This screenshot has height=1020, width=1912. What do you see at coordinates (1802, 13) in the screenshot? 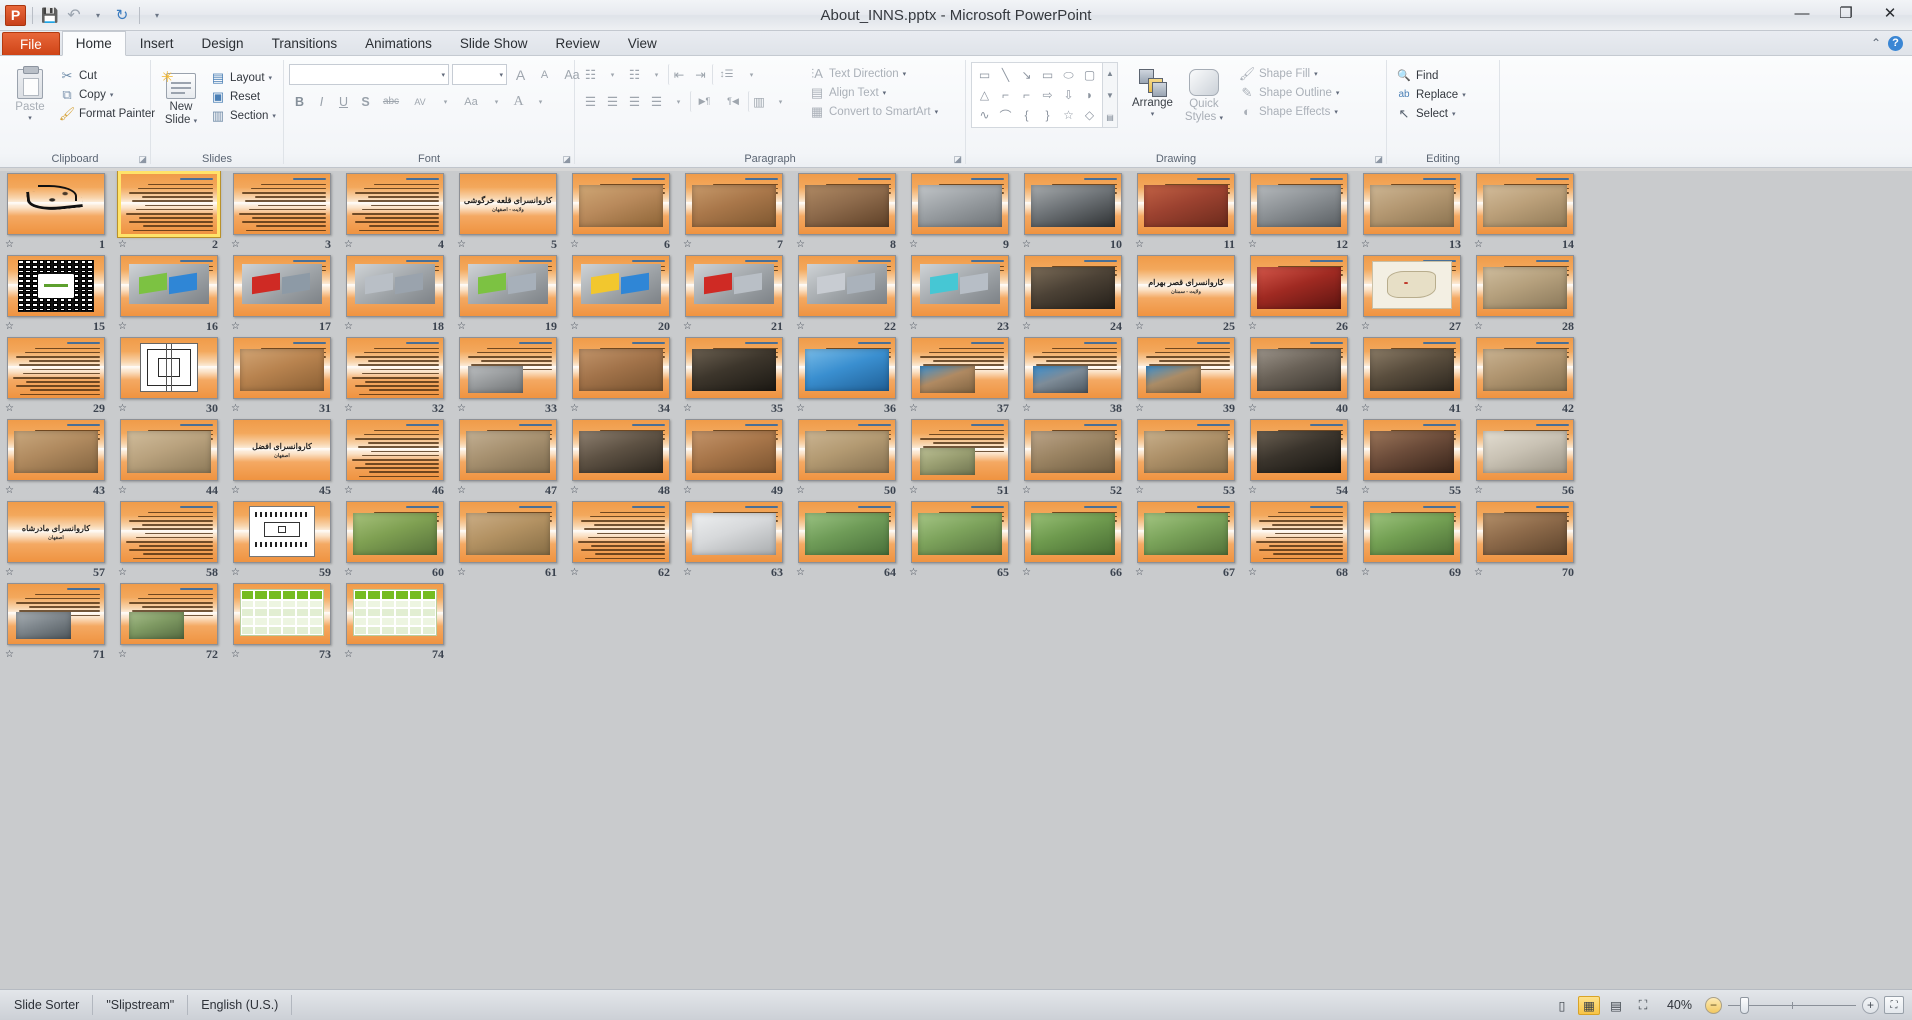
I see `minimize-button: —` at bounding box center [1802, 13].